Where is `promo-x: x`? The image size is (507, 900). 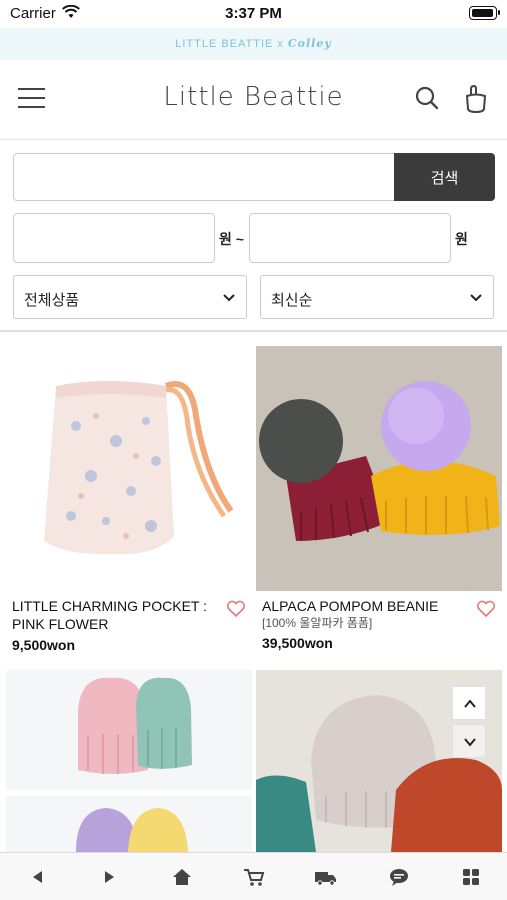
promo-x: x is located at coordinates (280, 44).